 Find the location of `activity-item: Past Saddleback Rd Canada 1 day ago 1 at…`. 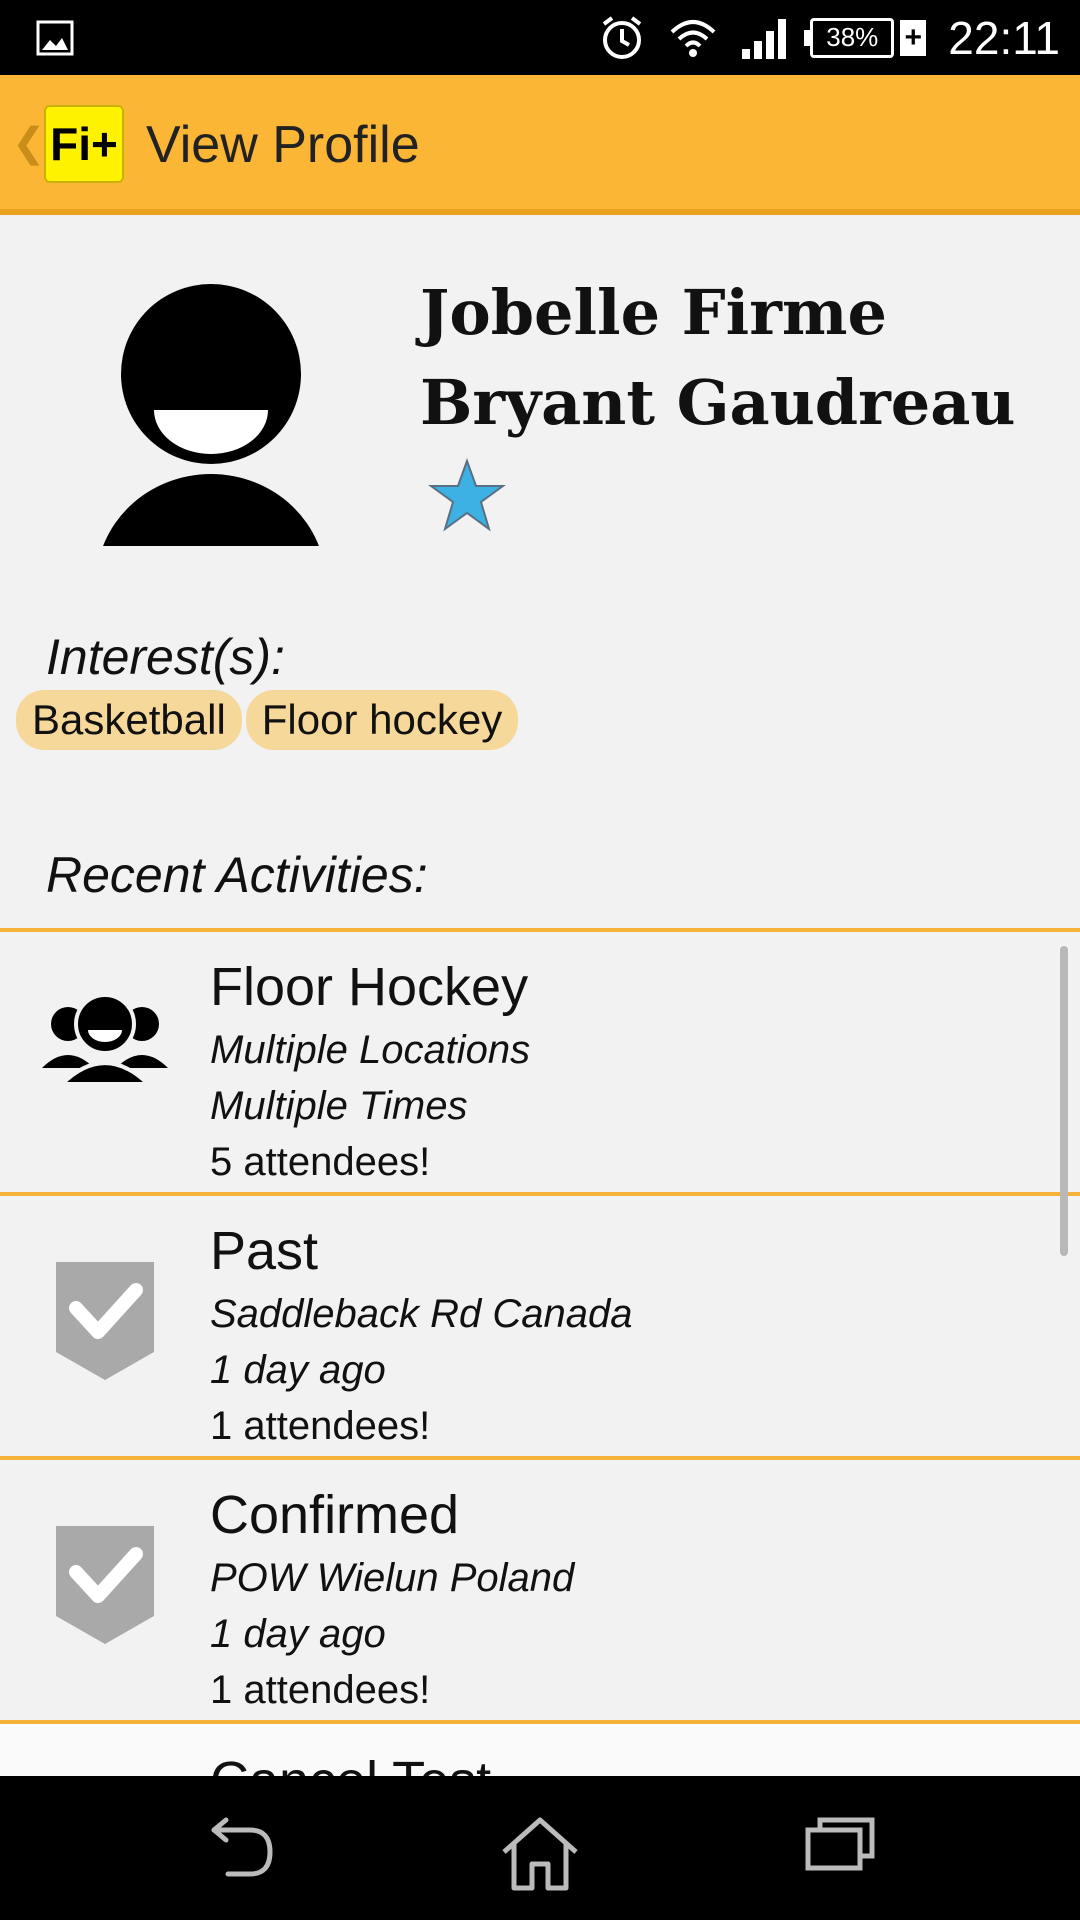

activity-item: Past Saddleback Rd Canada 1 day ago 1 at… is located at coordinates (540, 1324).